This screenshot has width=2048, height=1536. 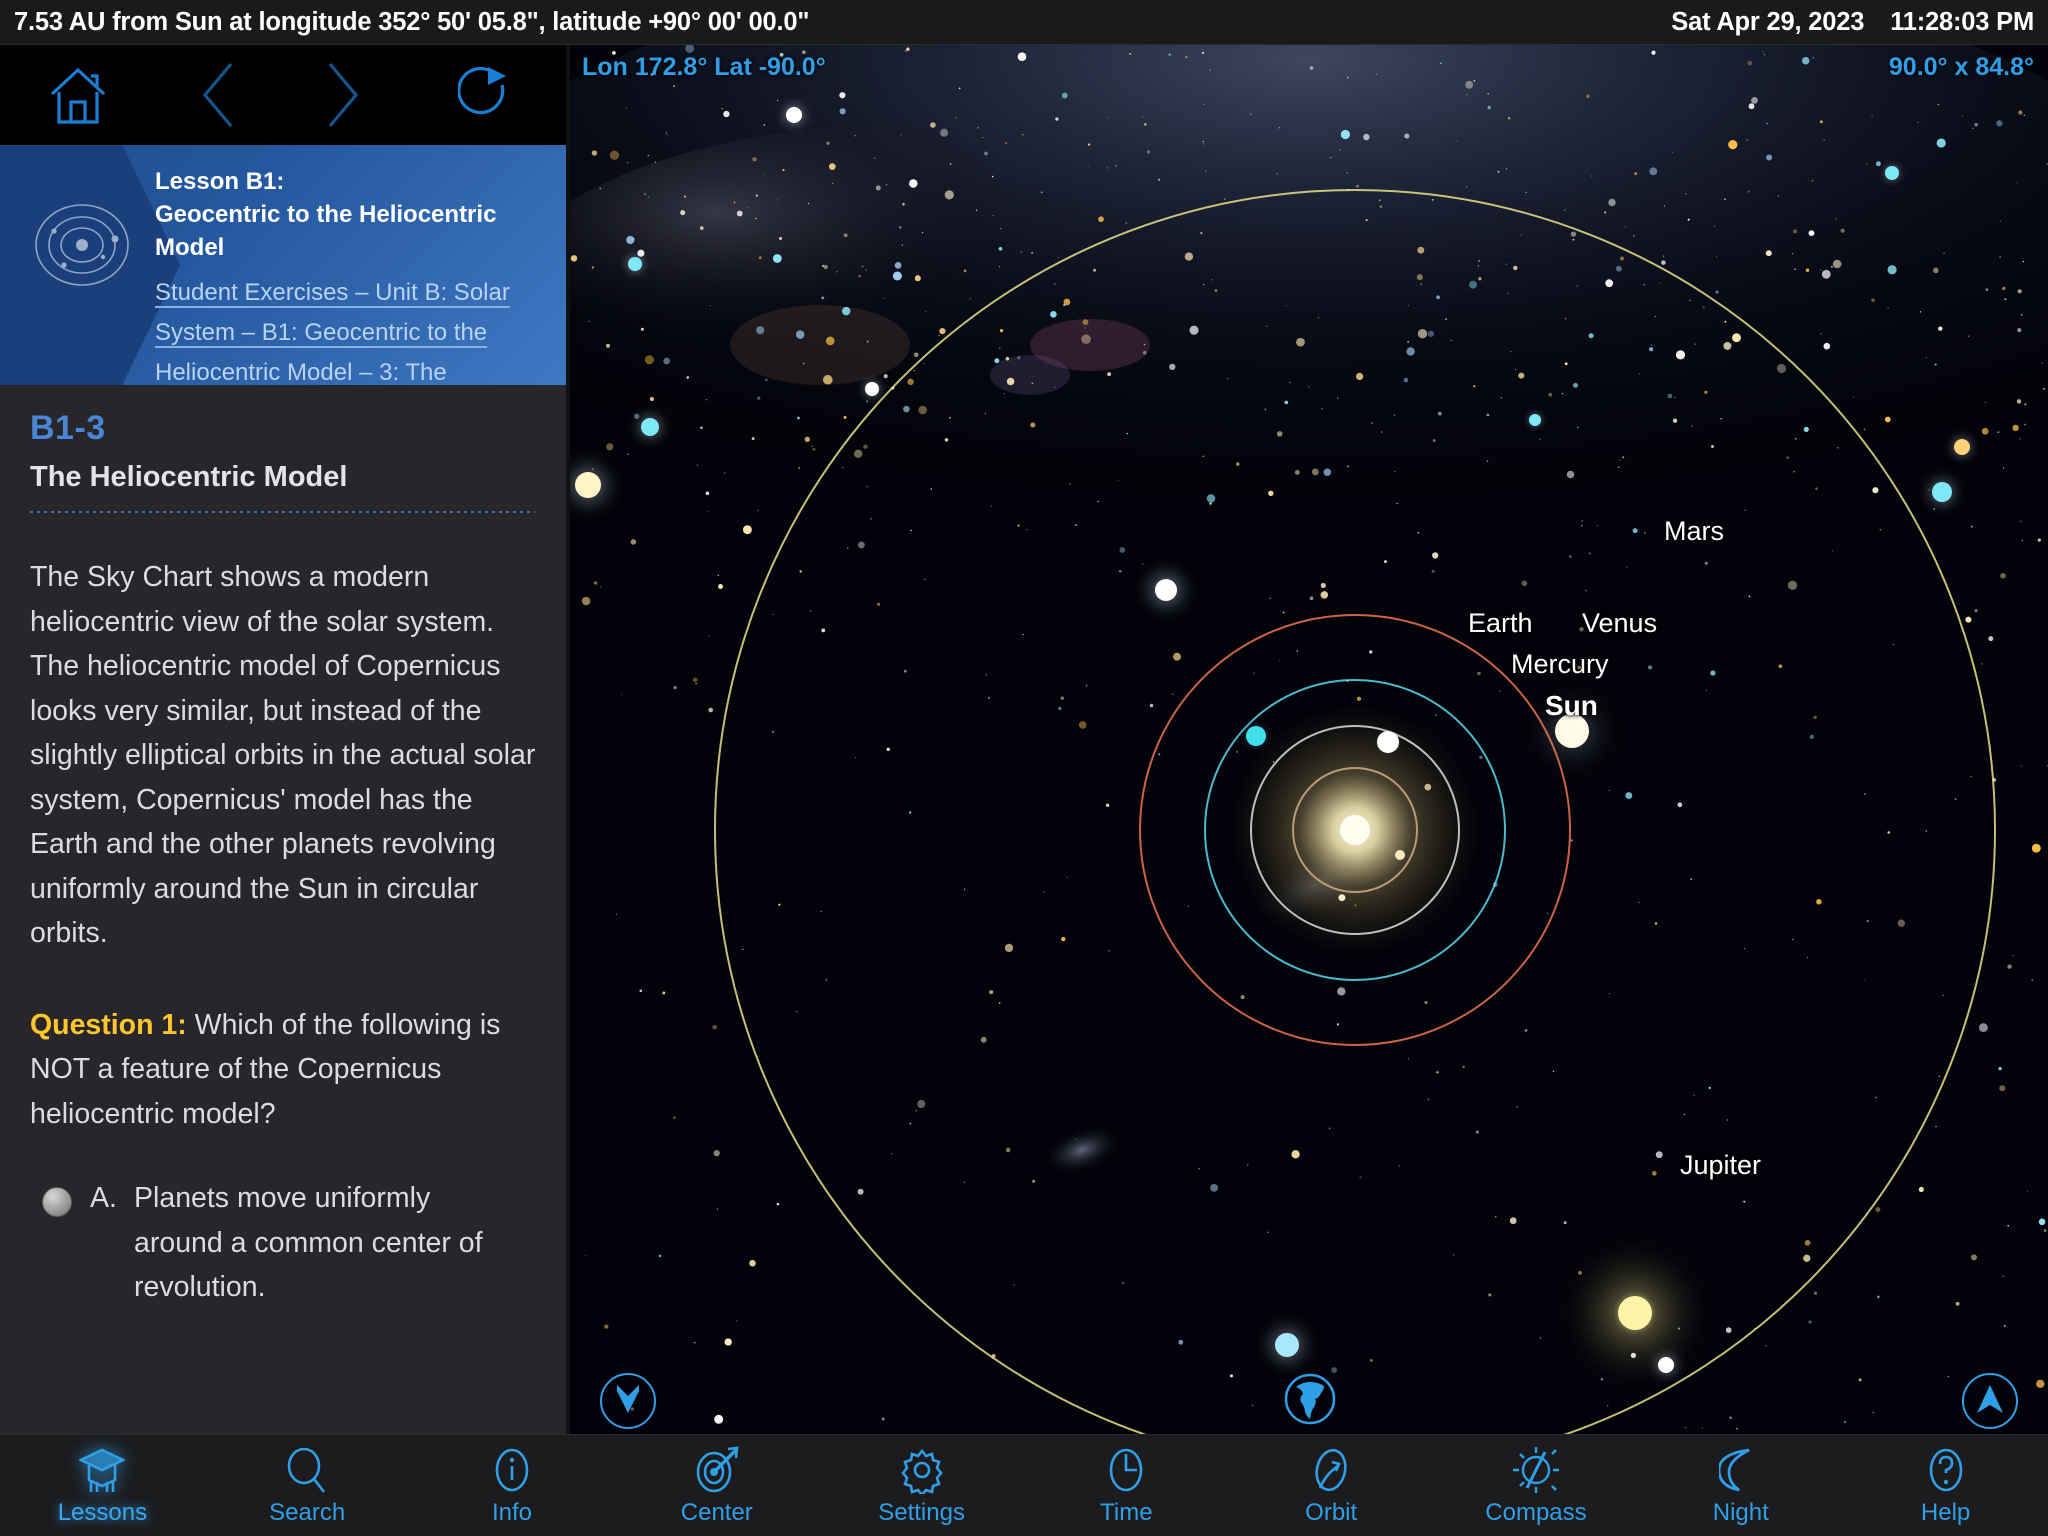 What do you see at coordinates (1536, 1470) in the screenshot?
I see `compass-off-icon` at bounding box center [1536, 1470].